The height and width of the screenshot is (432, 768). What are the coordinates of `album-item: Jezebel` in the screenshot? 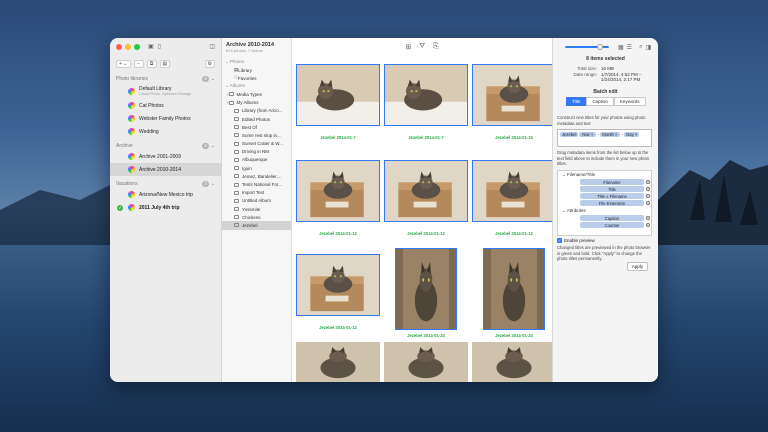 It's located at (256, 225).